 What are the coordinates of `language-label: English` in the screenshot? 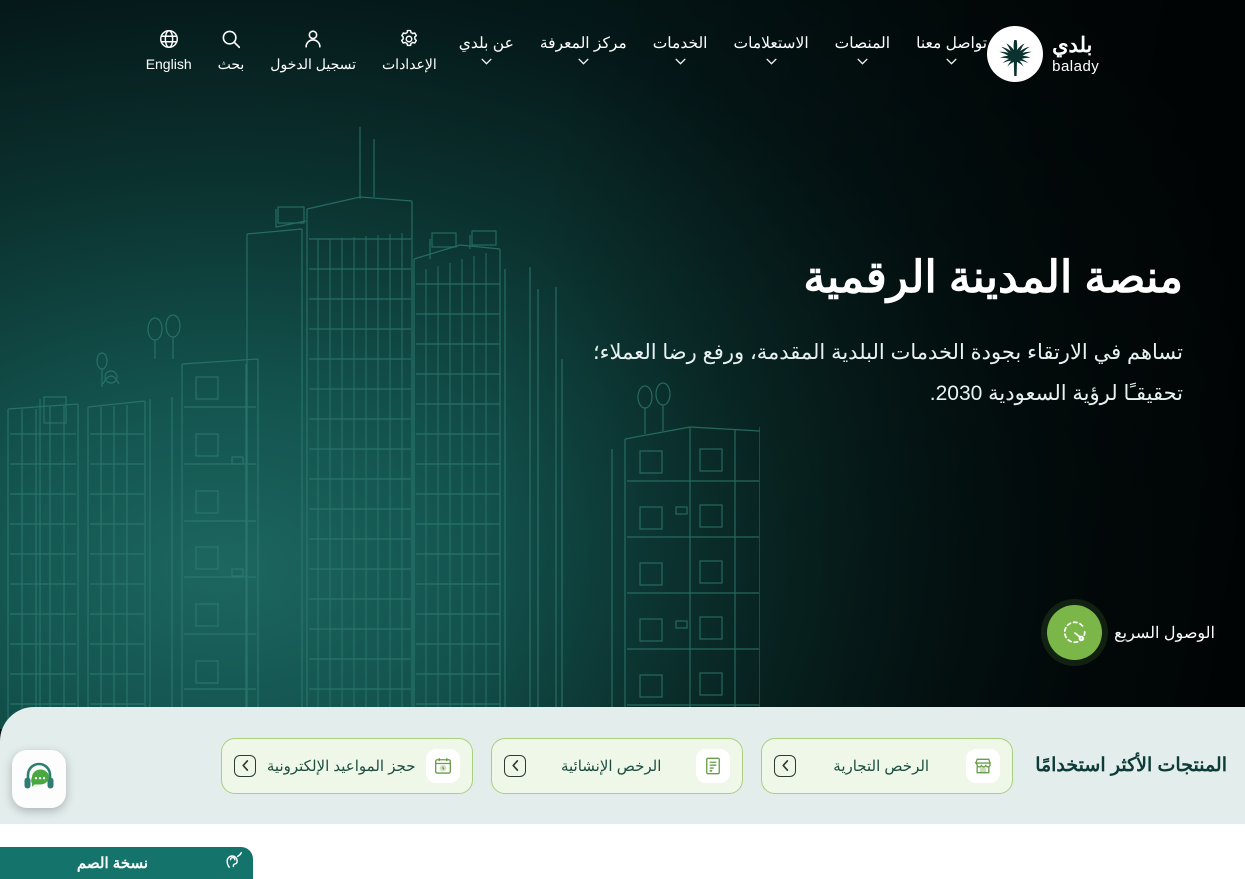 It's located at (168, 64).